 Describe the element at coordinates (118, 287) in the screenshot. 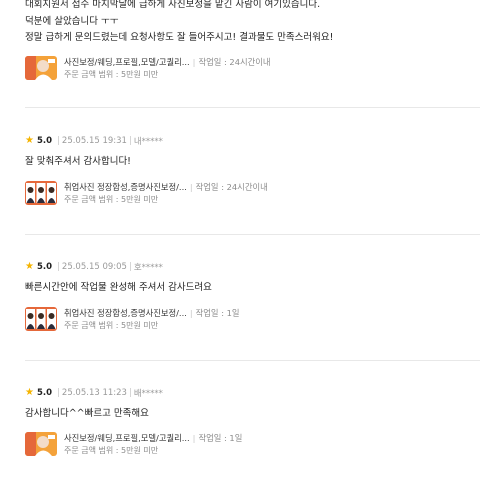

I see `review-text: 빠른시간안에 작업물 완성해 주셔서 감사드려요` at that location.